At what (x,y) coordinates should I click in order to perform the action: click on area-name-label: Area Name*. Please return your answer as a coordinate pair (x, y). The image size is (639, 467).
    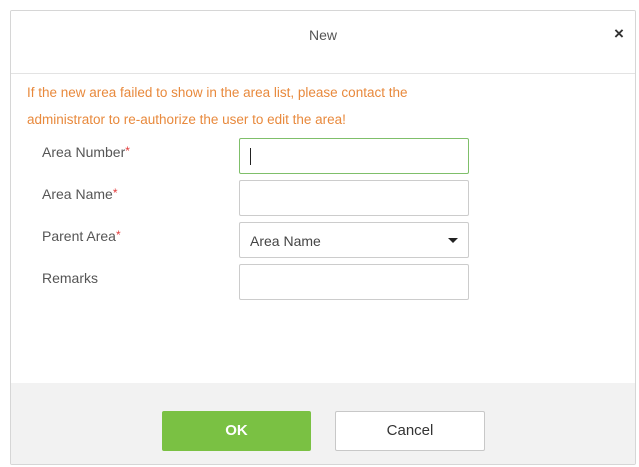
    Looking at the image, I should click on (79, 194).